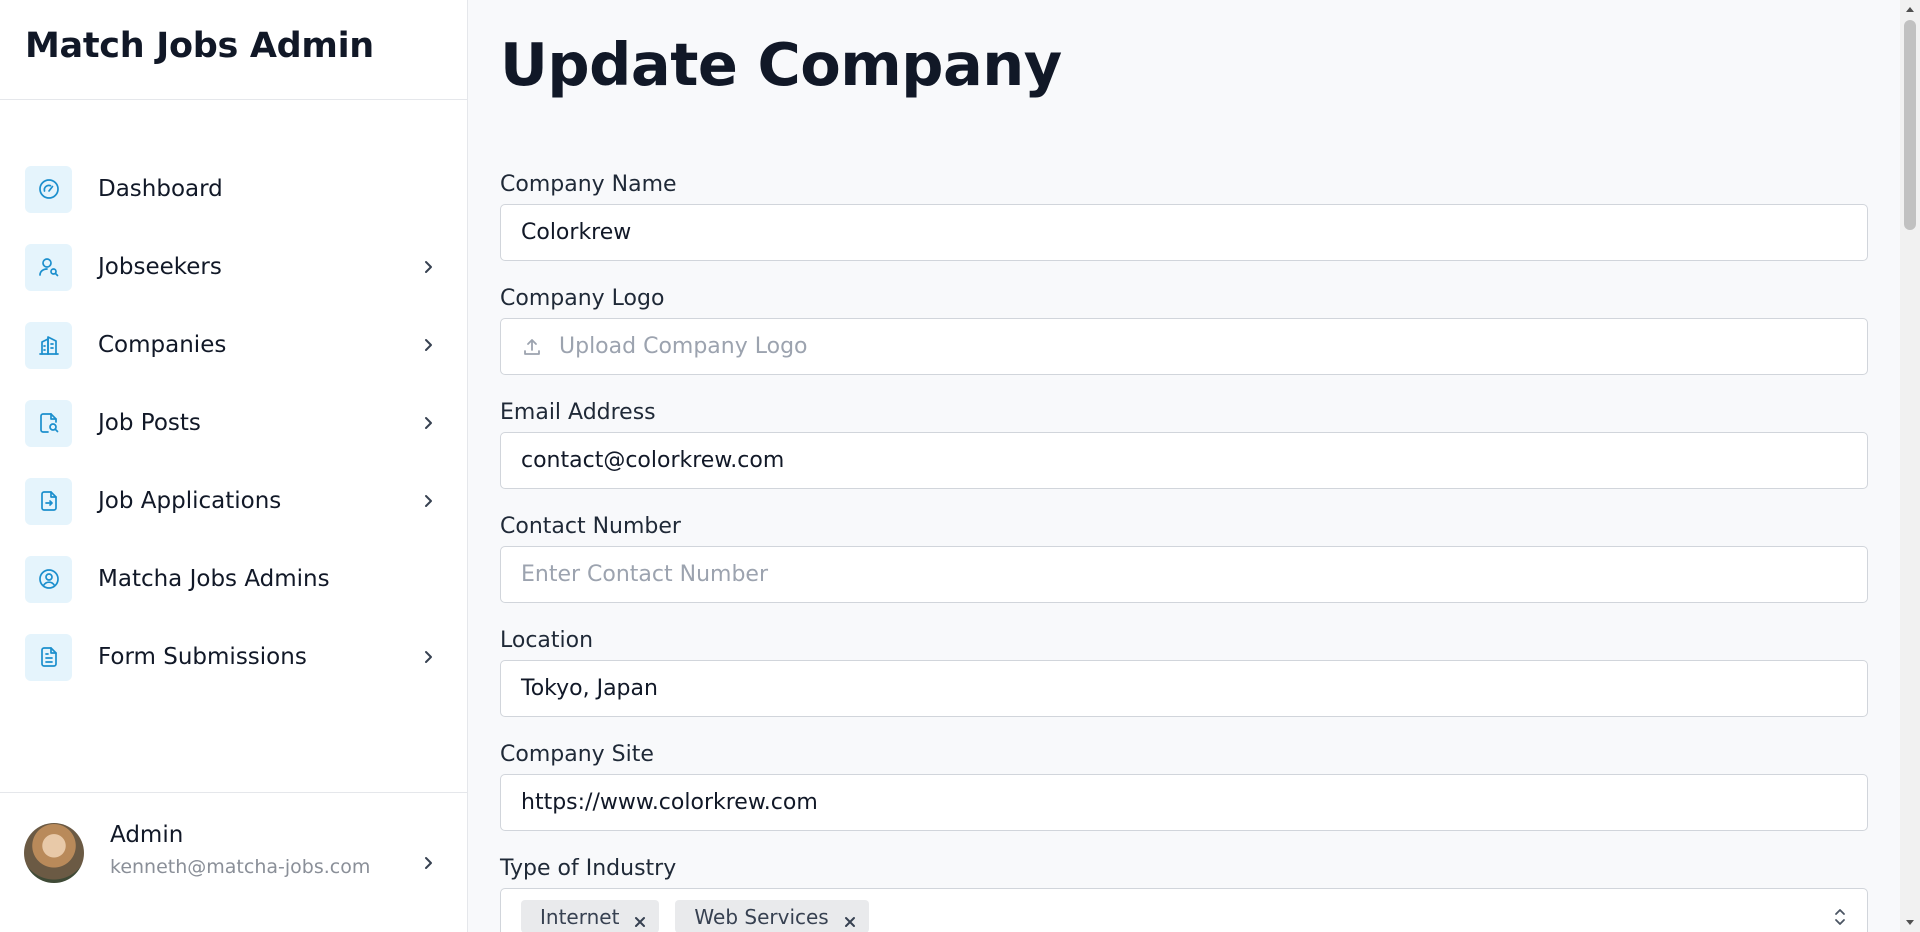 This screenshot has width=1920, height=932. Describe the element at coordinates (233, 50) in the screenshot. I see `app-title: Match Jobs Admin` at that location.